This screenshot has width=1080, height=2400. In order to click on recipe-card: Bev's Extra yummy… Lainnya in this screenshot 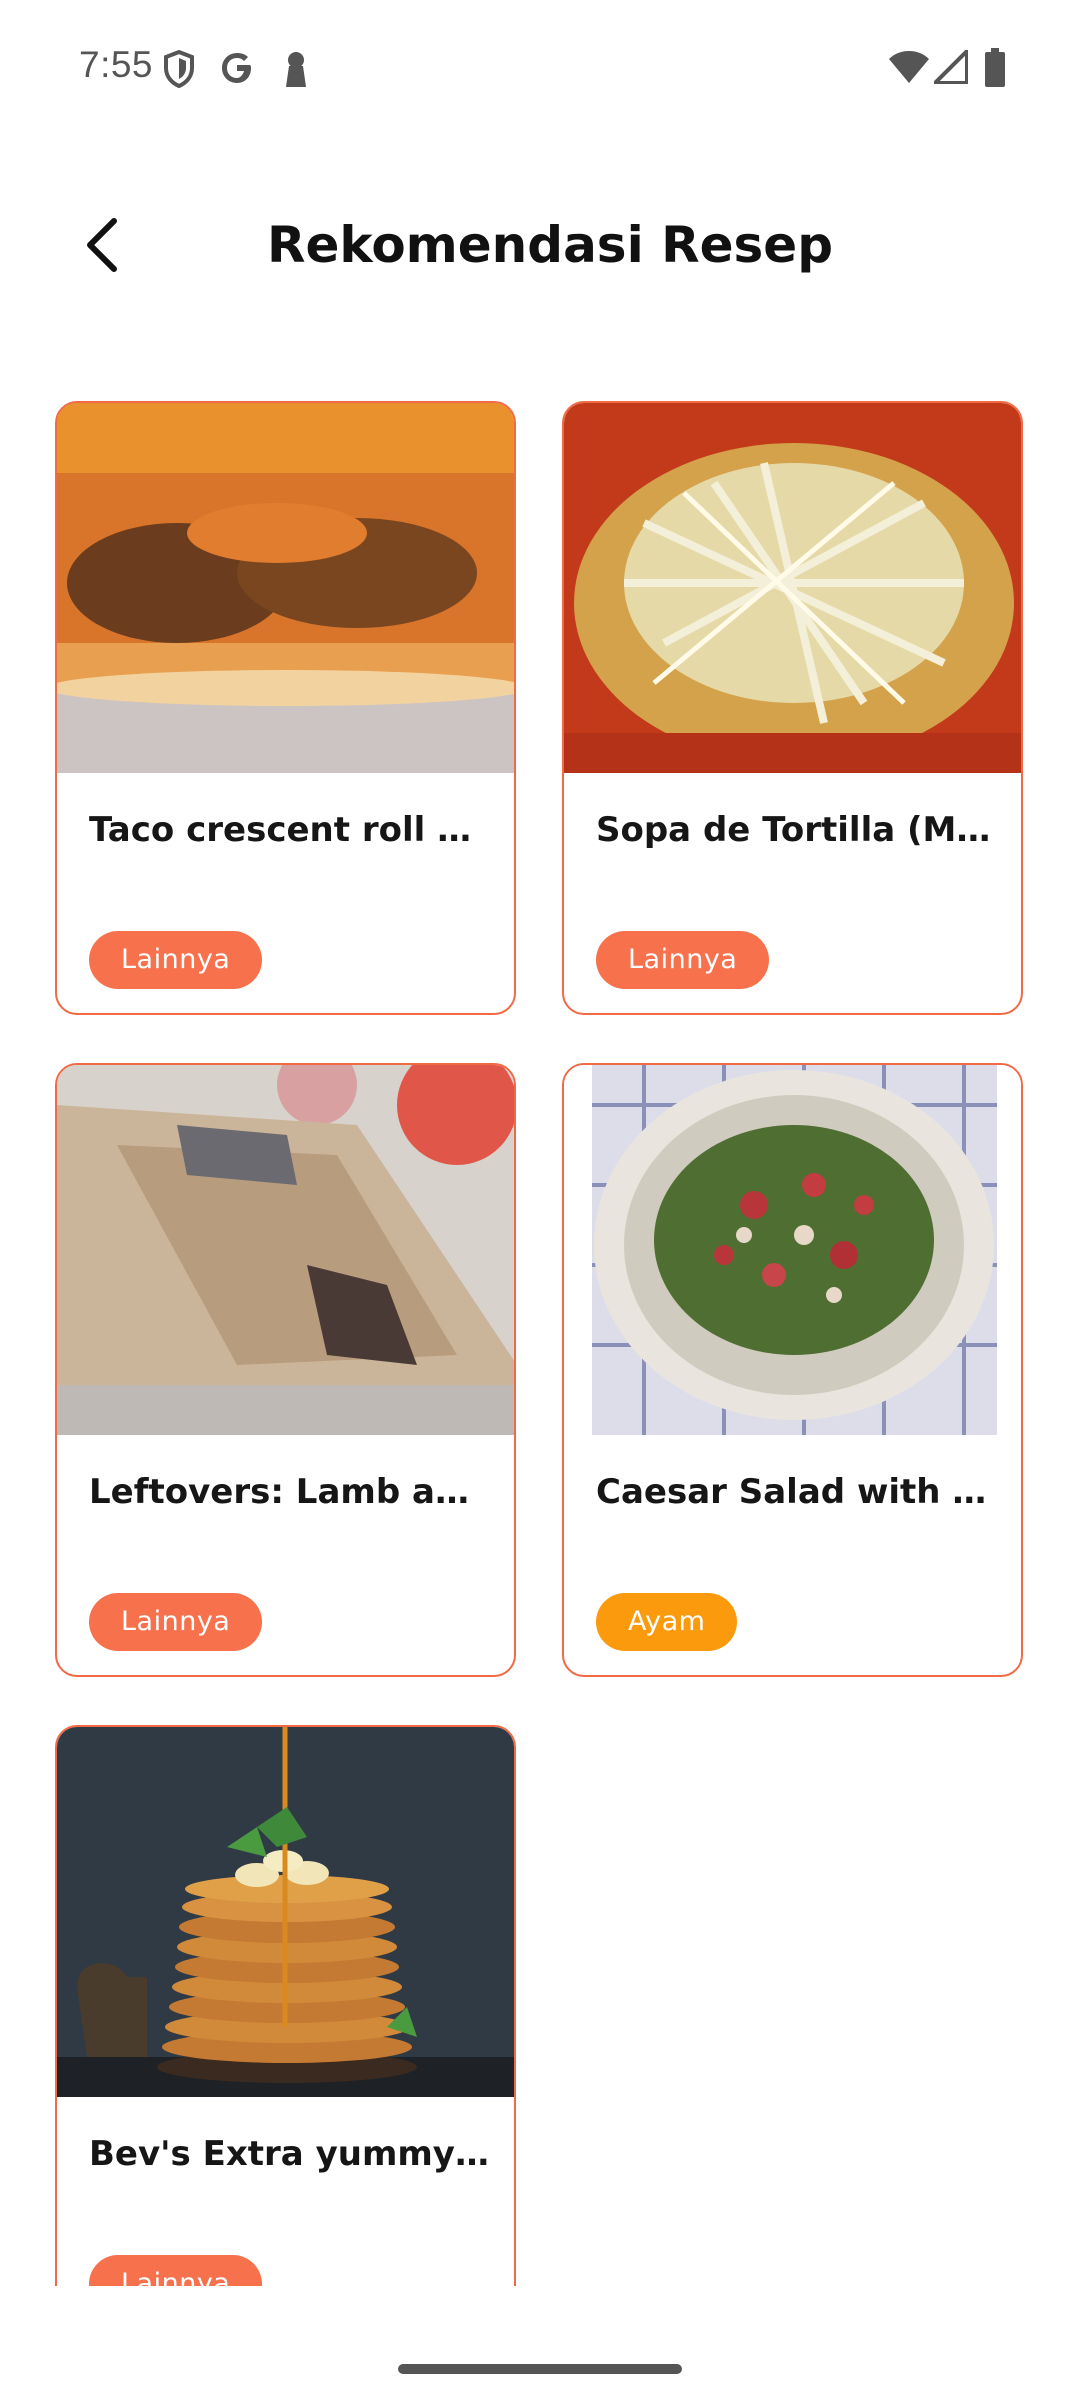, I will do `click(285, 2005)`.